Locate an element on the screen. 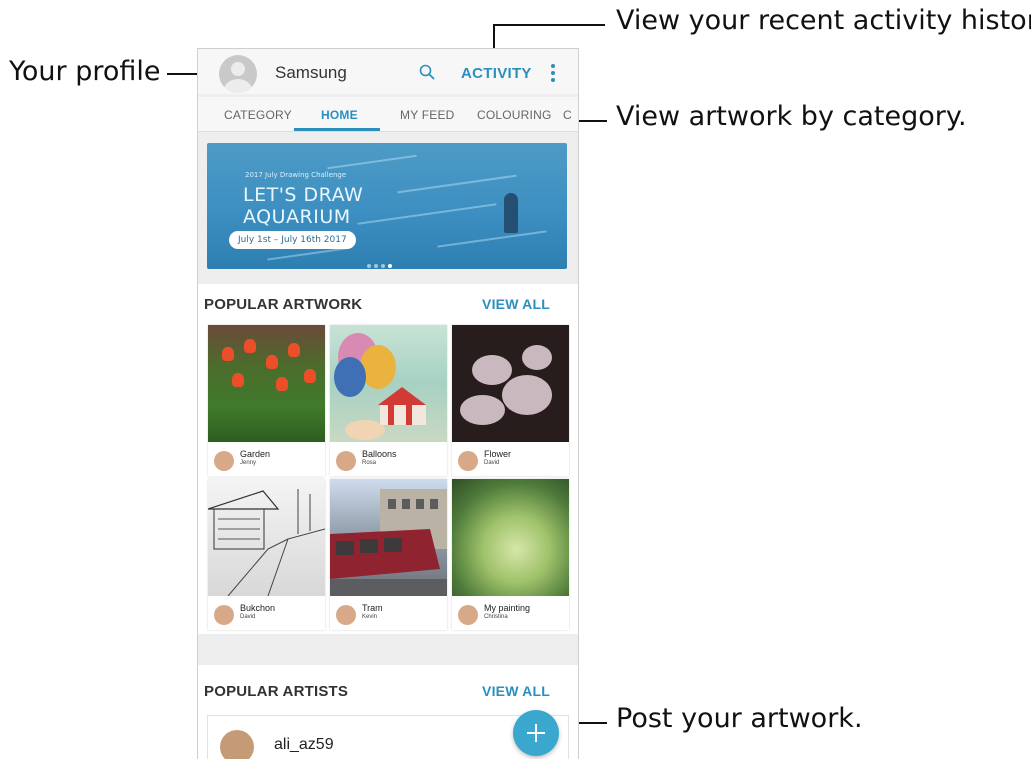 Image resolution: width=1031 pixels, height=759 pixels. activity-button: ACTIVITY is located at coordinates (496, 73).